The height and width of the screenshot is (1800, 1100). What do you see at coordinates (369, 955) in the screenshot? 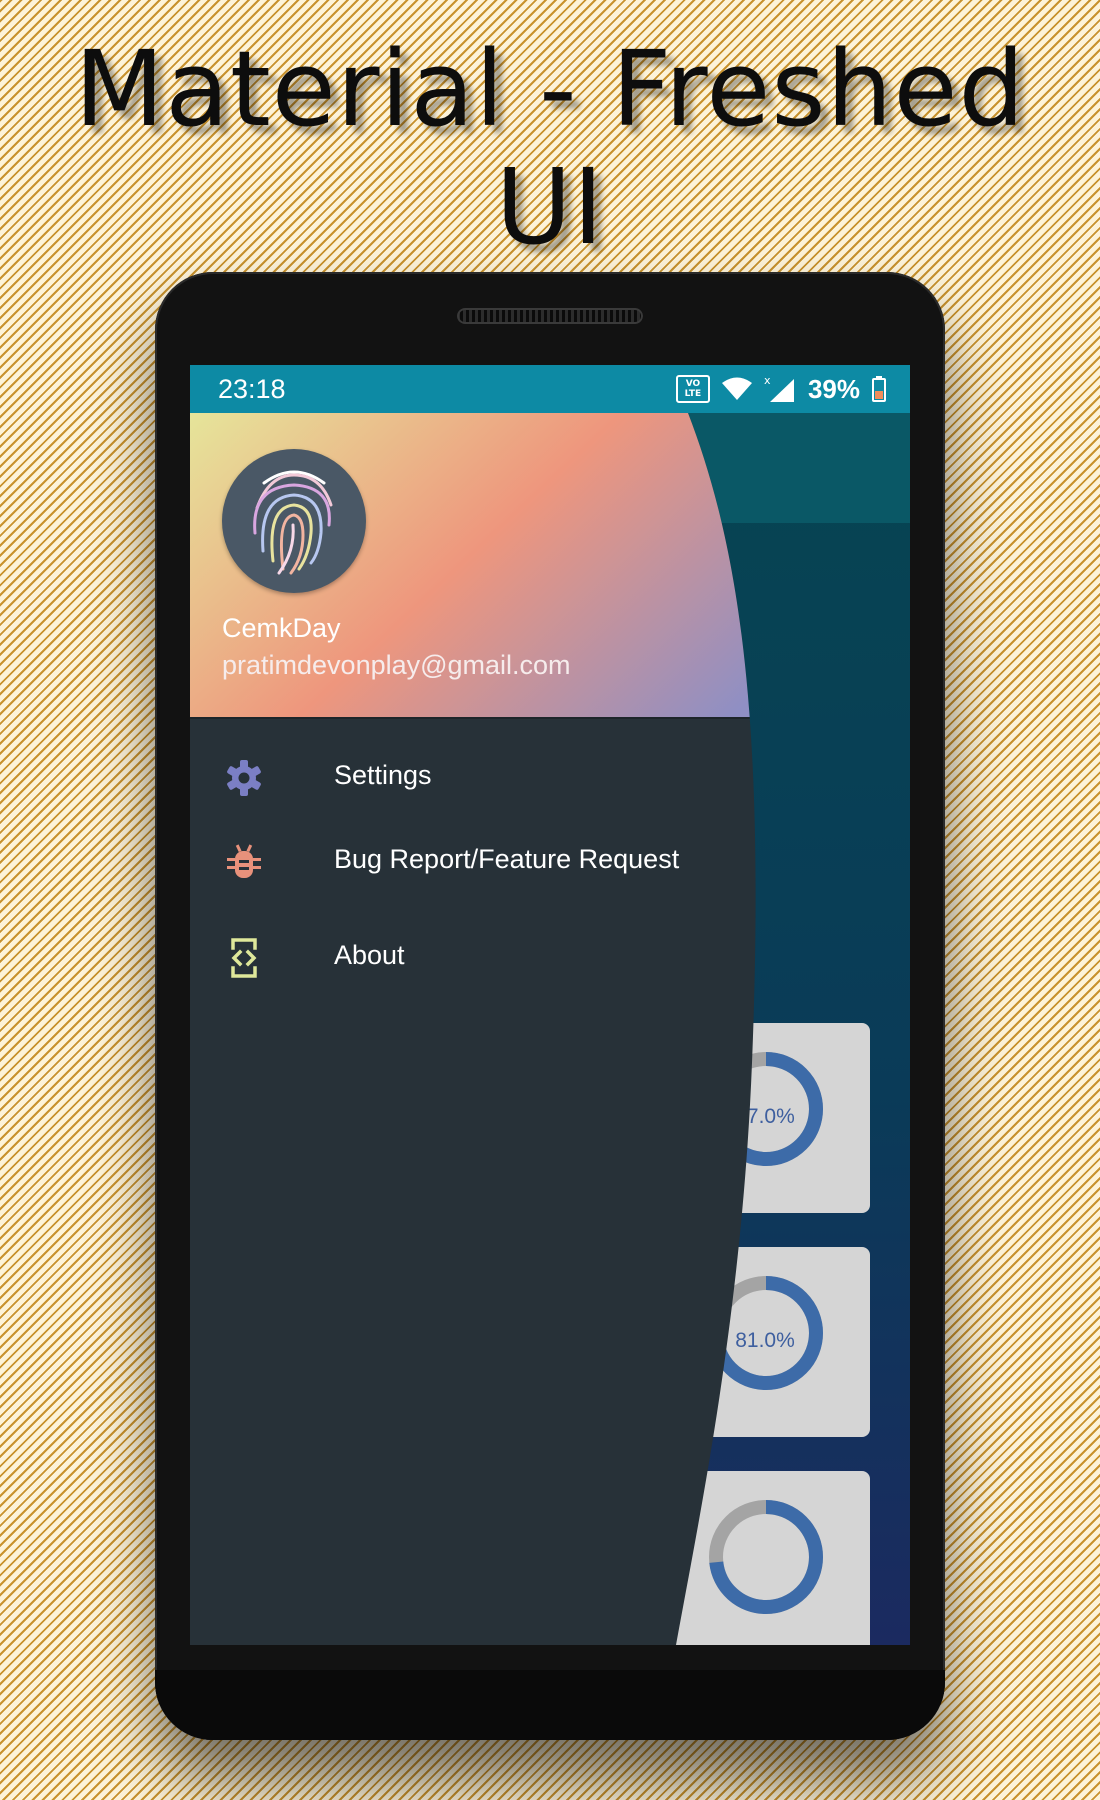
I see `drawer-item-label: About` at bounding box center [369, 955].